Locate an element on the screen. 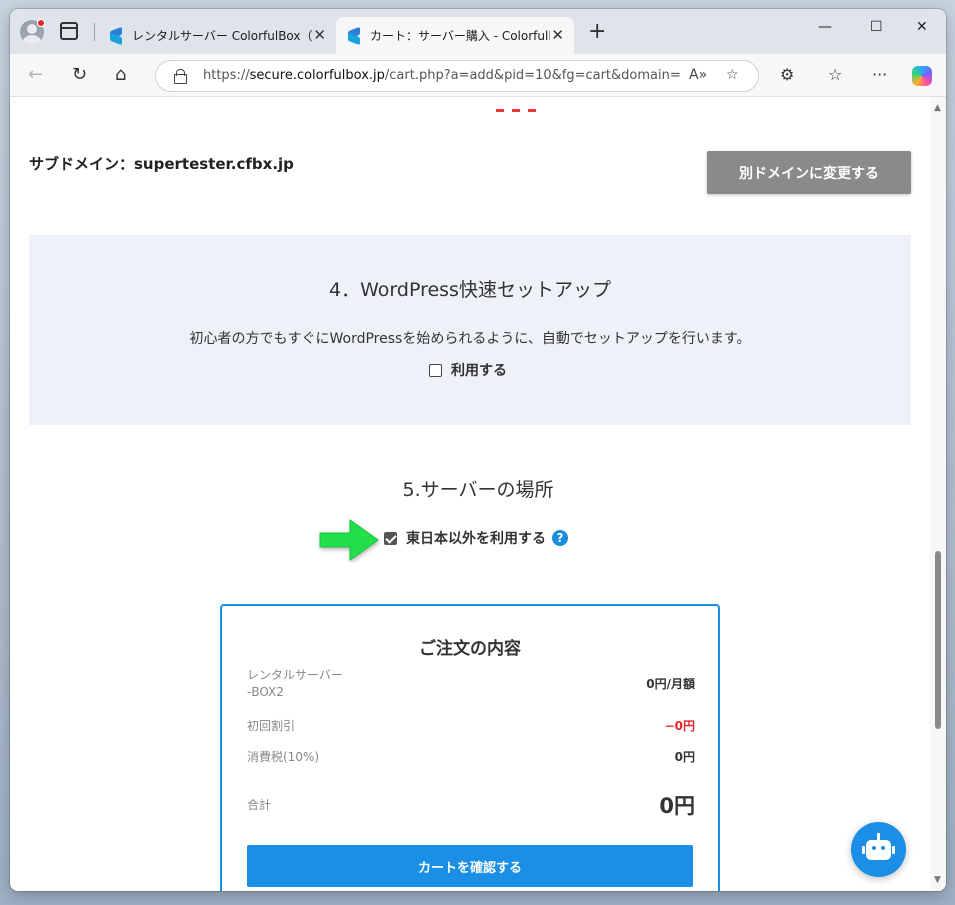  server-location-checkbox is located at coordinates (390, 538).